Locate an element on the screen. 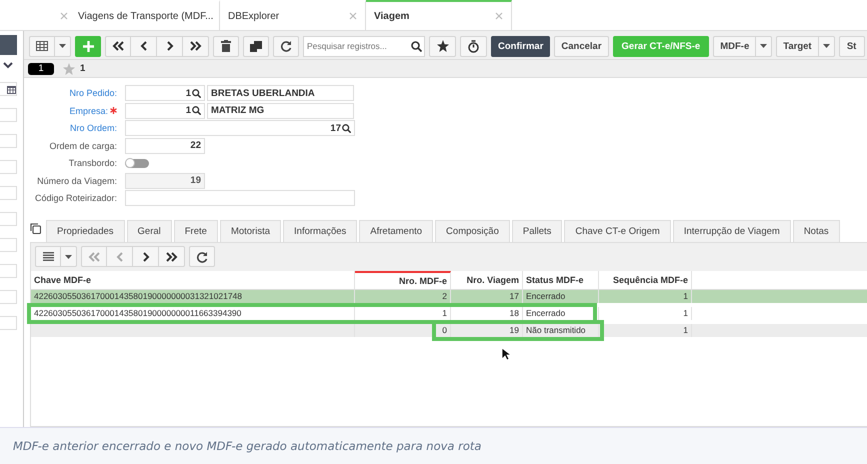  grid-view-button is located at coordinates (42, 46).